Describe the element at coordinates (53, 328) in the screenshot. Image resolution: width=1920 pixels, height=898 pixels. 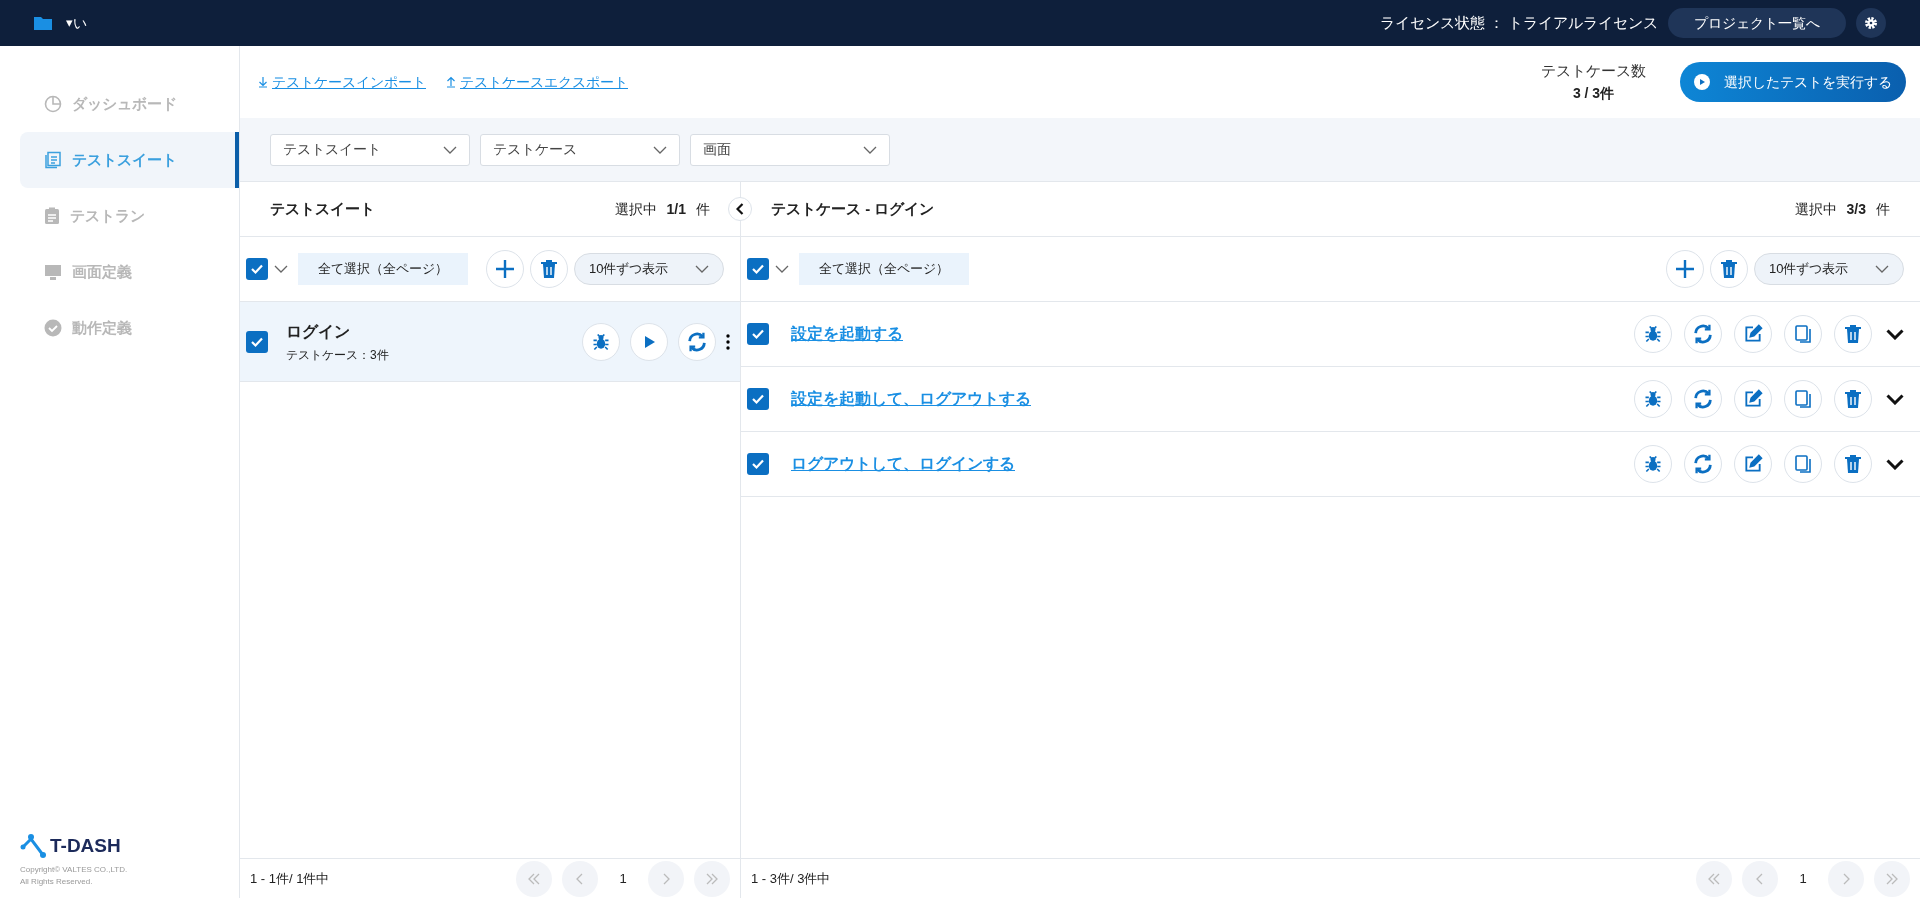
I see `check-circle-icon` at that location.